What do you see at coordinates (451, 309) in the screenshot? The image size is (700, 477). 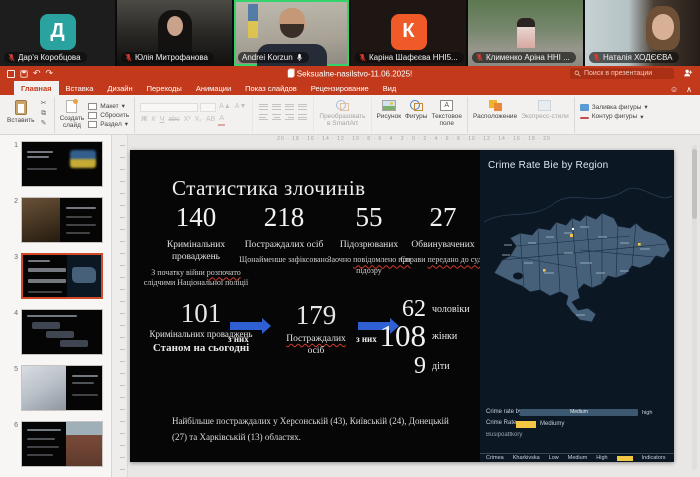 I see `breakdown-men-label: чоловіки` at bounding box center [451, 309].